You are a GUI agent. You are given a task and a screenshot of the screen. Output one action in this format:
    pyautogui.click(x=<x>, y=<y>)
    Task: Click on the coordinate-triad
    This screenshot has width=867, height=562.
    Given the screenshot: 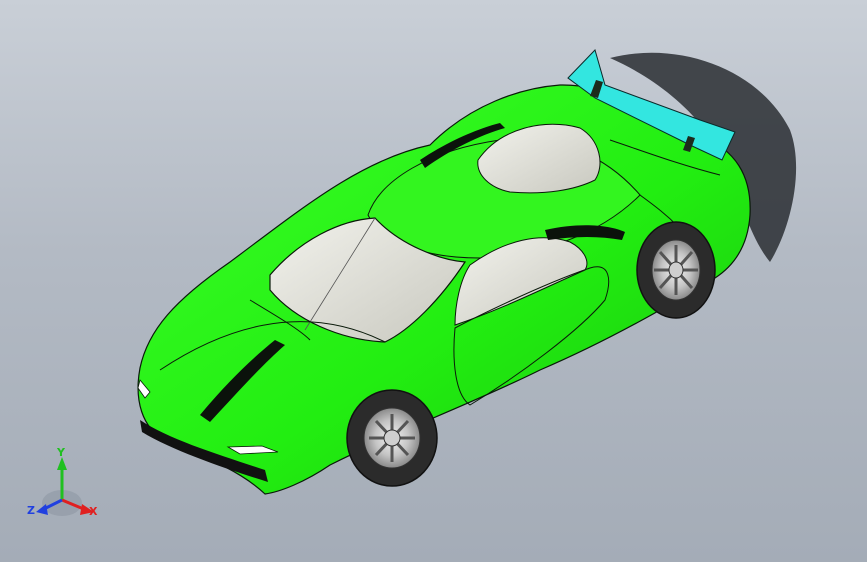 What is the action you would take?
    pyautogui.click(x=65, y=486)
    